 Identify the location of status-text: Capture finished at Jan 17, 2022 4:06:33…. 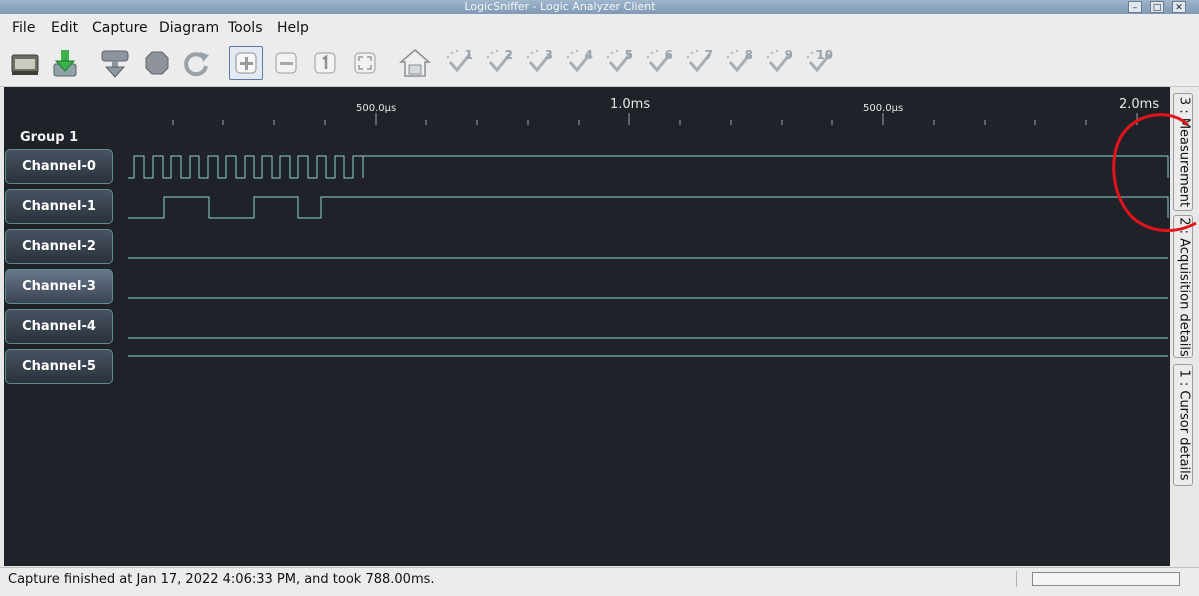
(221, 579).